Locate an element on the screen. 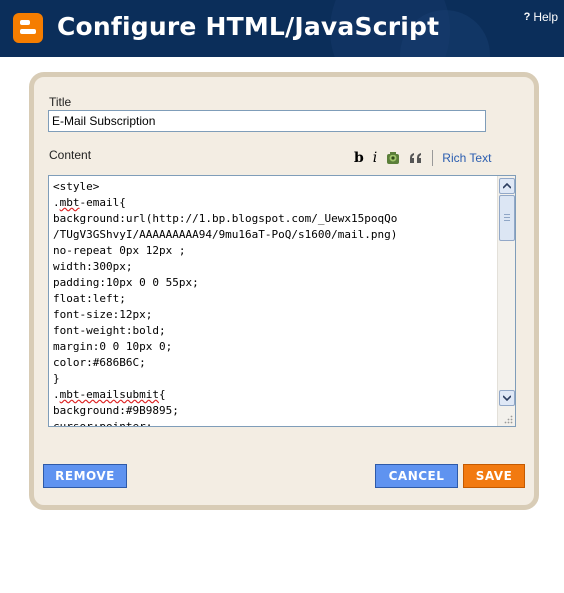 Image resolution: width=564 pixels, height=593 pixels. code-line: <style> is located at coordinates (76, 186).